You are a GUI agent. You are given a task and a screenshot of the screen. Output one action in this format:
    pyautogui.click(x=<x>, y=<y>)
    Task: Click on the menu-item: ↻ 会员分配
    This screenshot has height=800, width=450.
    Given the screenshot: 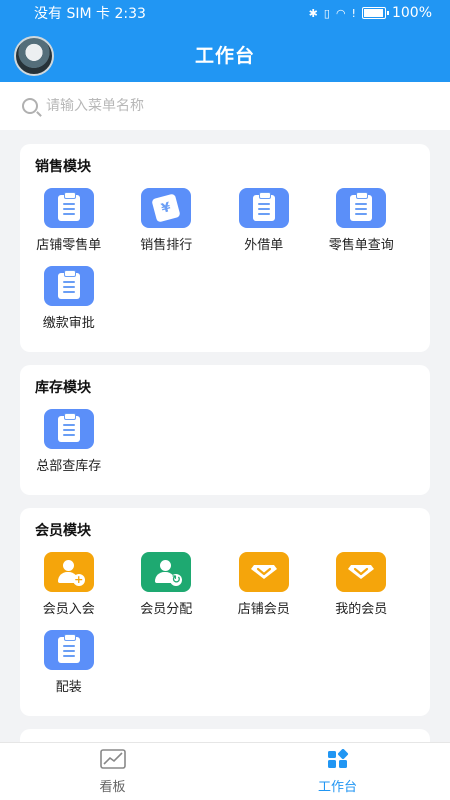 What is the action you would take?
    pyautogui.click(x=167, y=591)
    